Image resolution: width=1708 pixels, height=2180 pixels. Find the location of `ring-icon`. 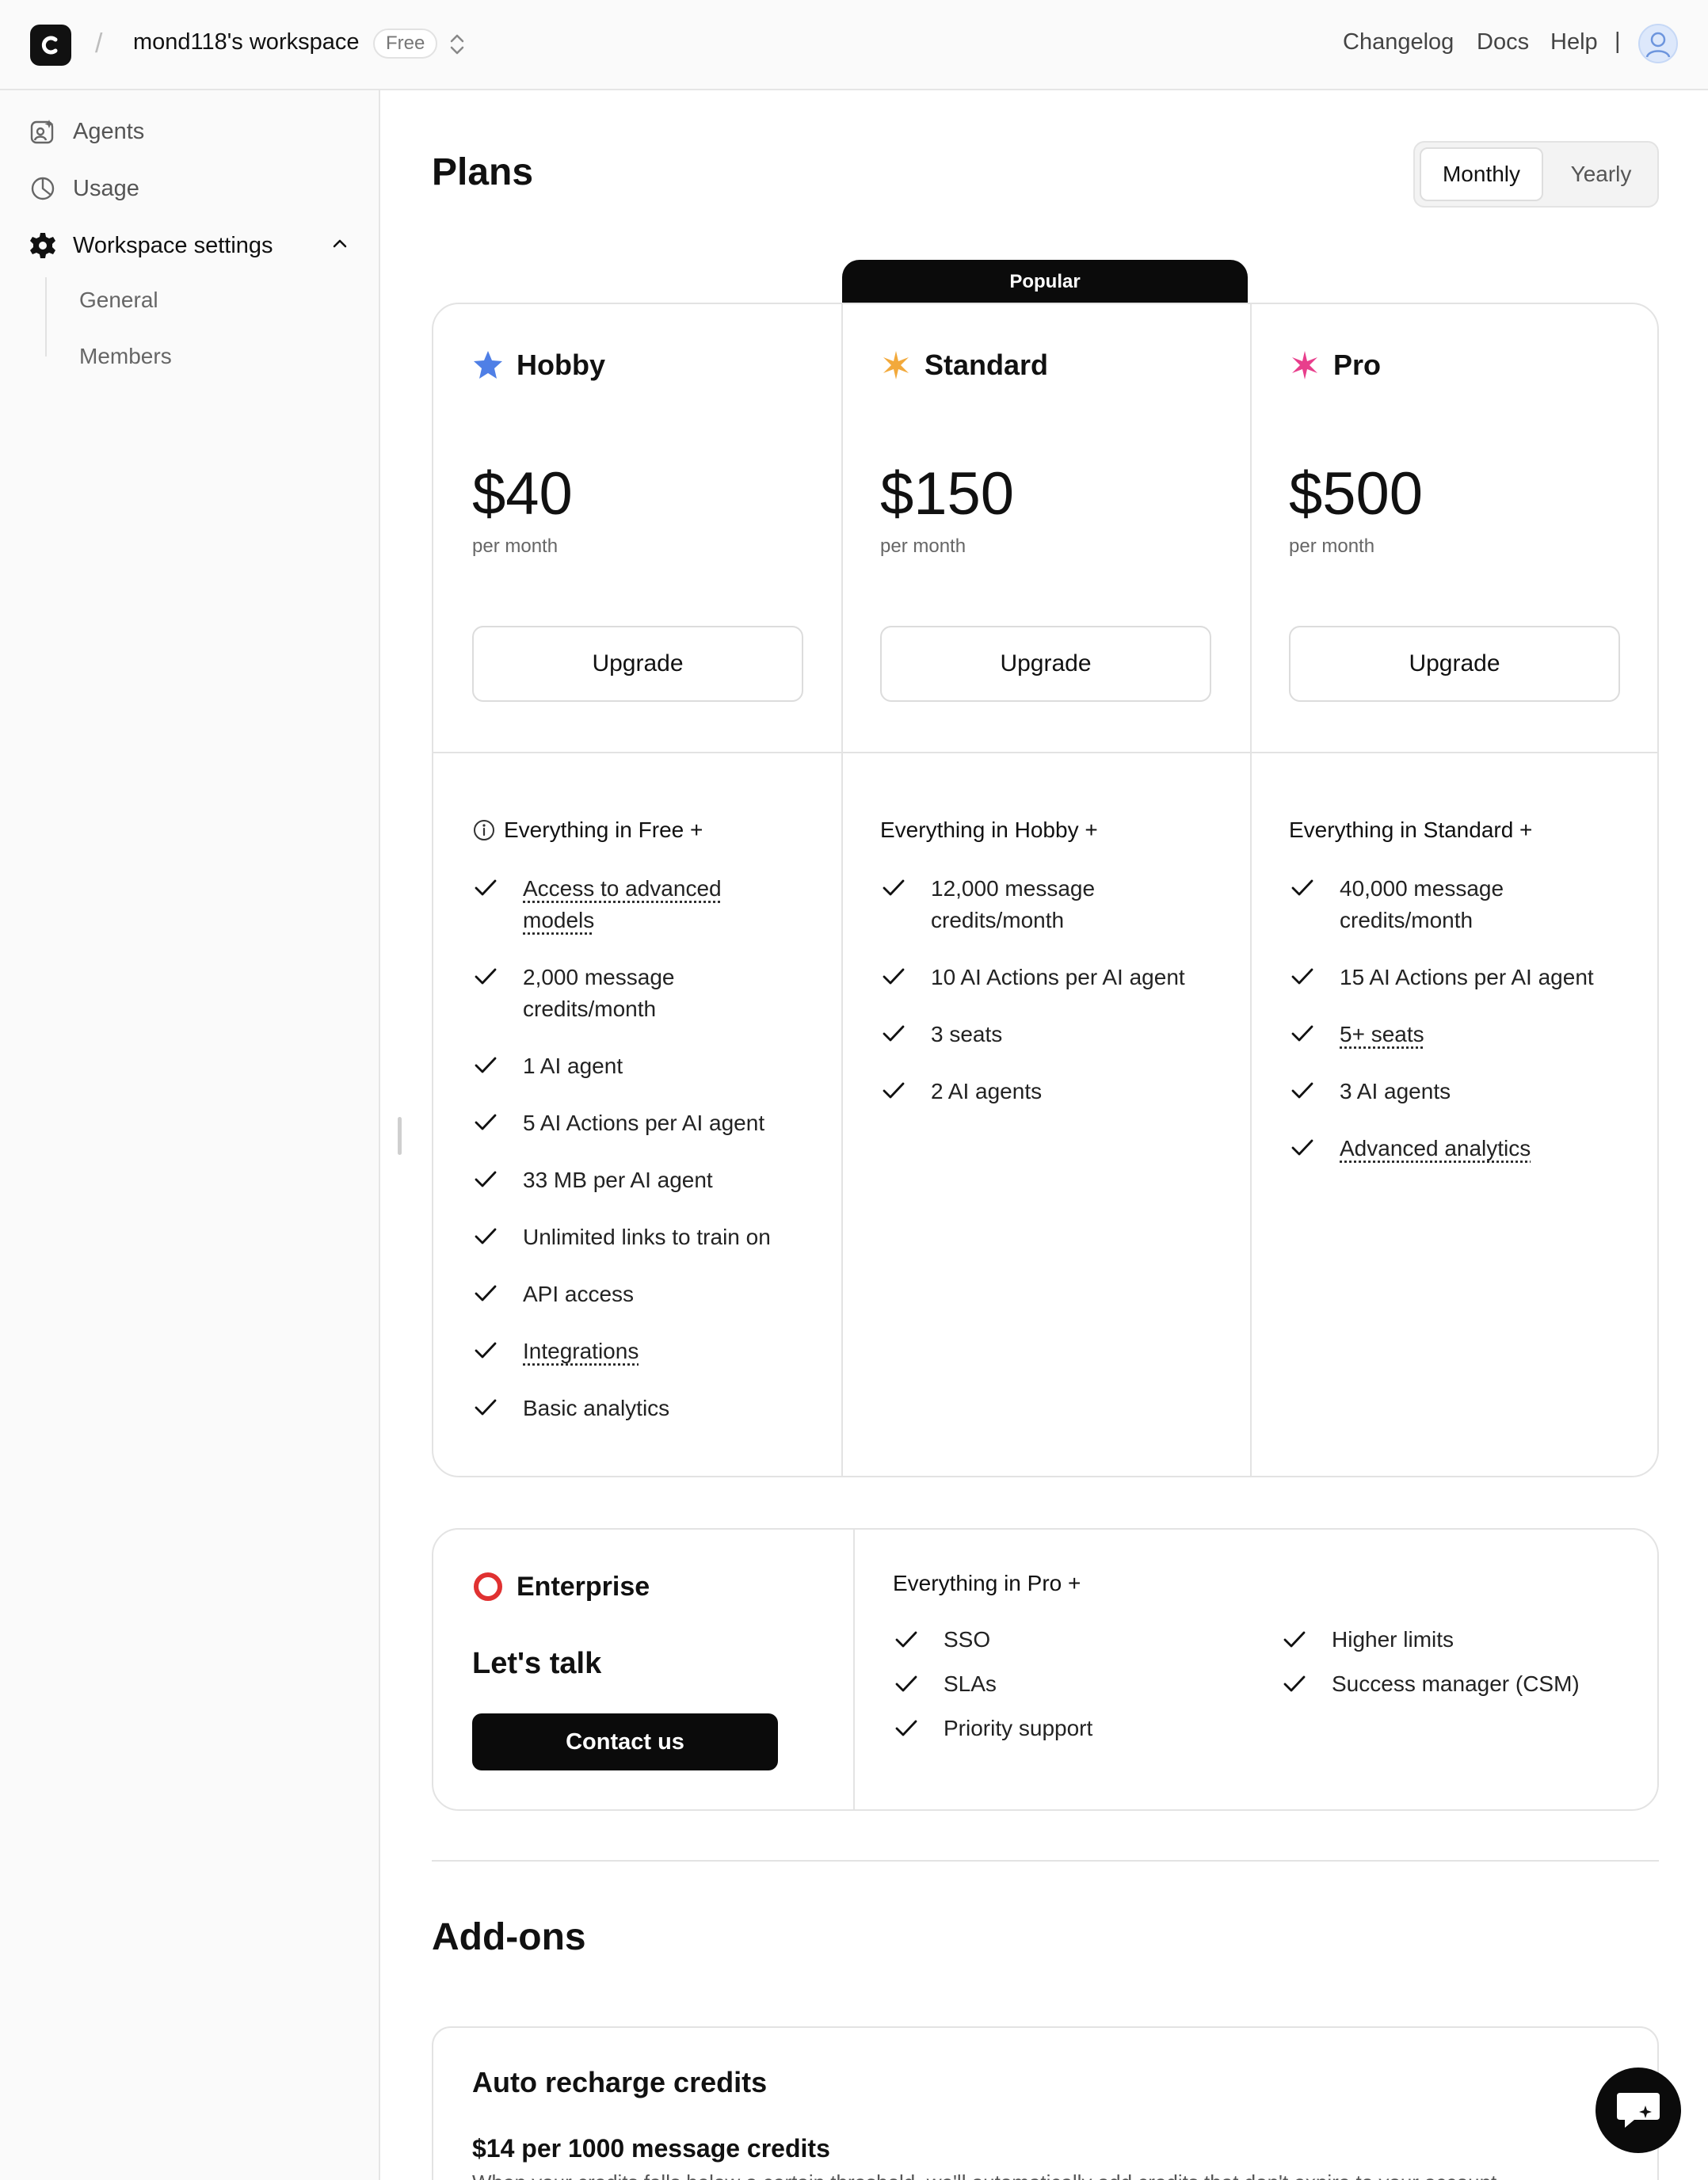

ring-icon is located at coordinates (488, 1586).